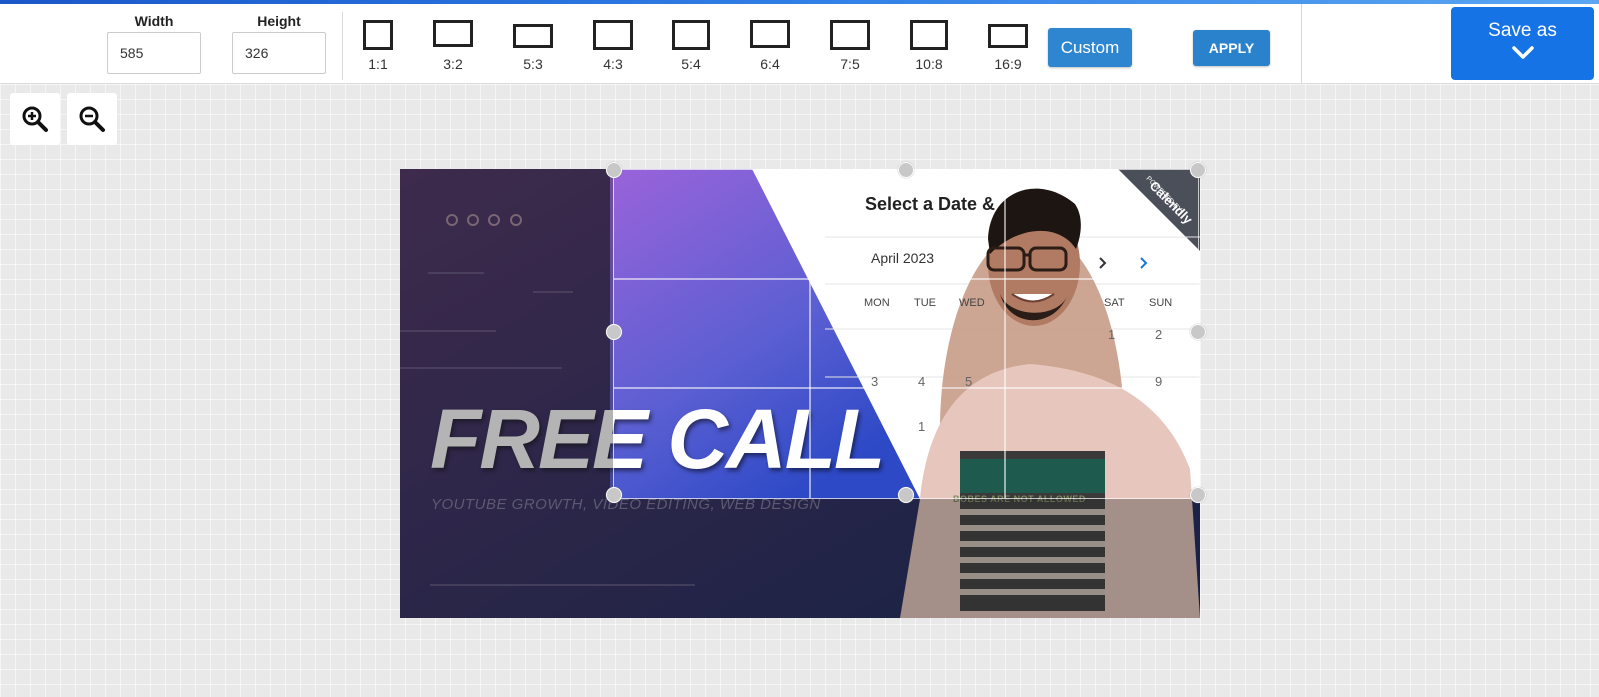 The width and height of the screenshot is (1599, 697). I want to click on height-label: Height, so click(279, 21).